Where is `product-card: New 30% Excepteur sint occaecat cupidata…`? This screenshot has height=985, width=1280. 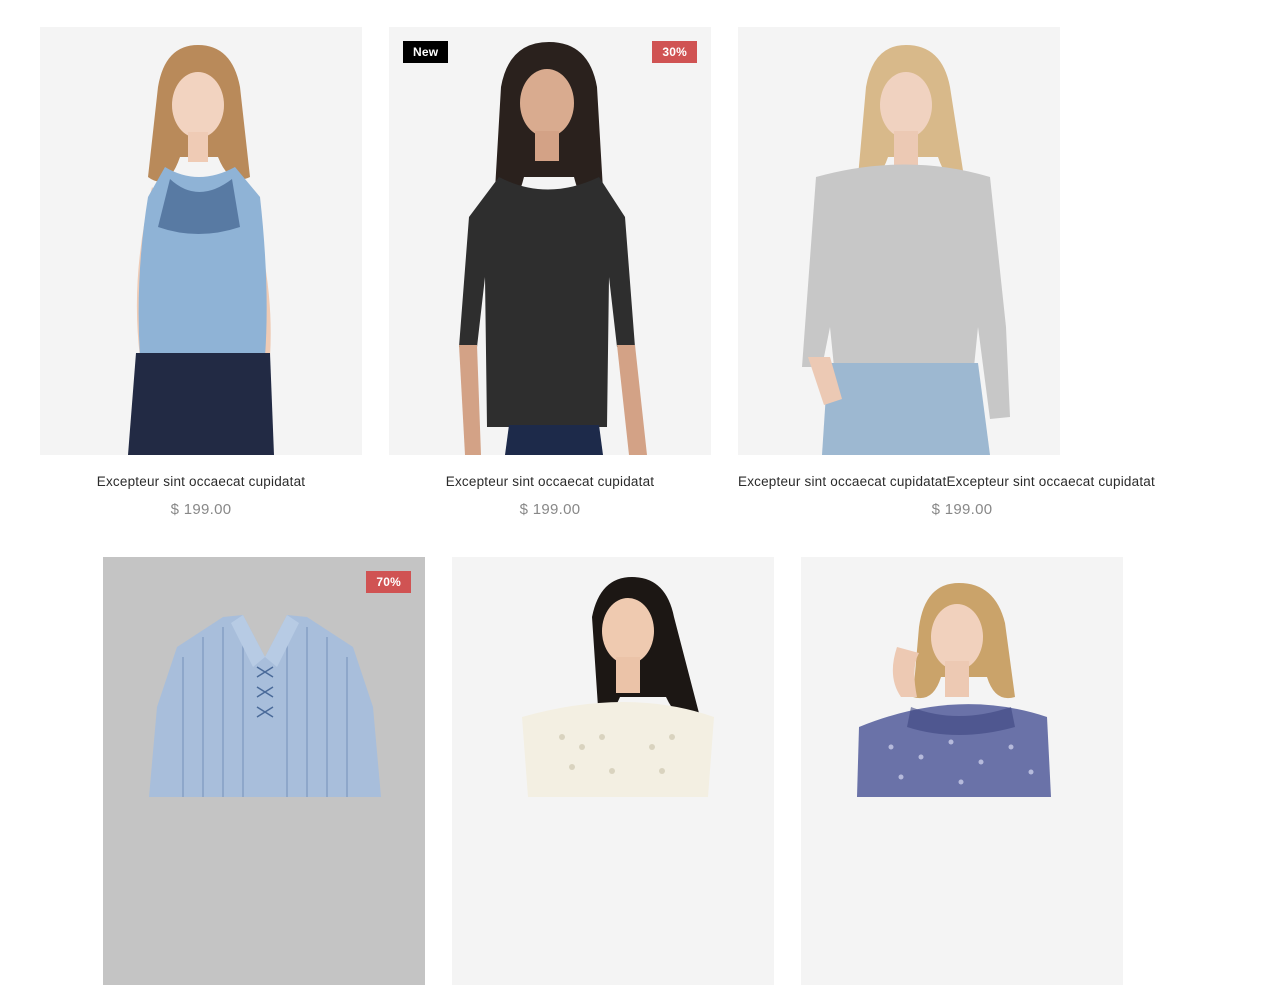 product-card: New 30% Excepteur sint occaecat cupidata… is located at coordinates (550, 272).